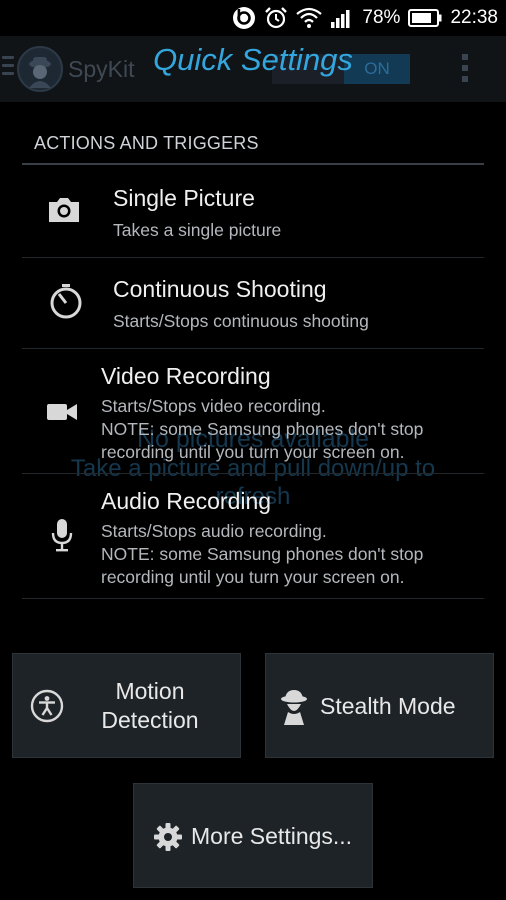  Describe the element at coordinates (64, 210) in the screenshot. I see `camera-icon` at that location.